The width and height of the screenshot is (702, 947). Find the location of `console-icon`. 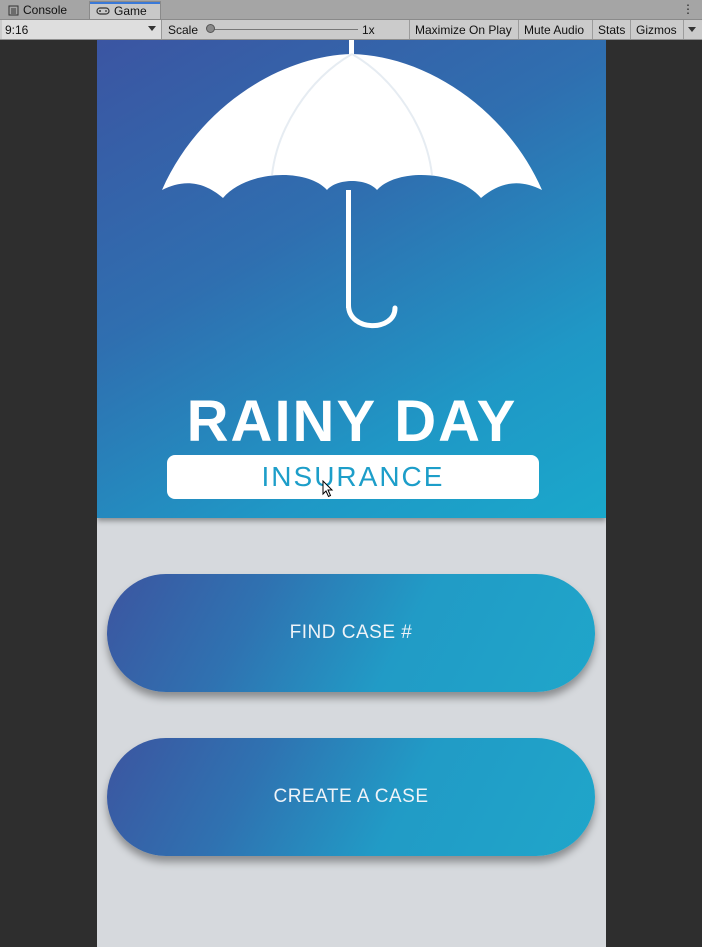

console-icon is located at coordinates (13, 10).